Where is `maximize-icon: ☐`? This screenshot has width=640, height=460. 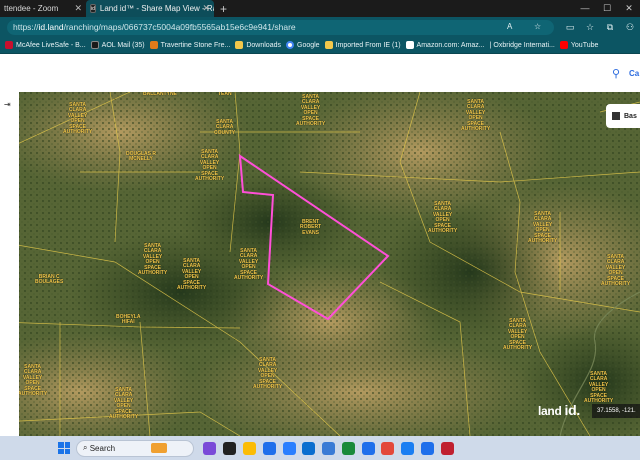
maximize-icon: ☐ is located at coordinates (607, 8).